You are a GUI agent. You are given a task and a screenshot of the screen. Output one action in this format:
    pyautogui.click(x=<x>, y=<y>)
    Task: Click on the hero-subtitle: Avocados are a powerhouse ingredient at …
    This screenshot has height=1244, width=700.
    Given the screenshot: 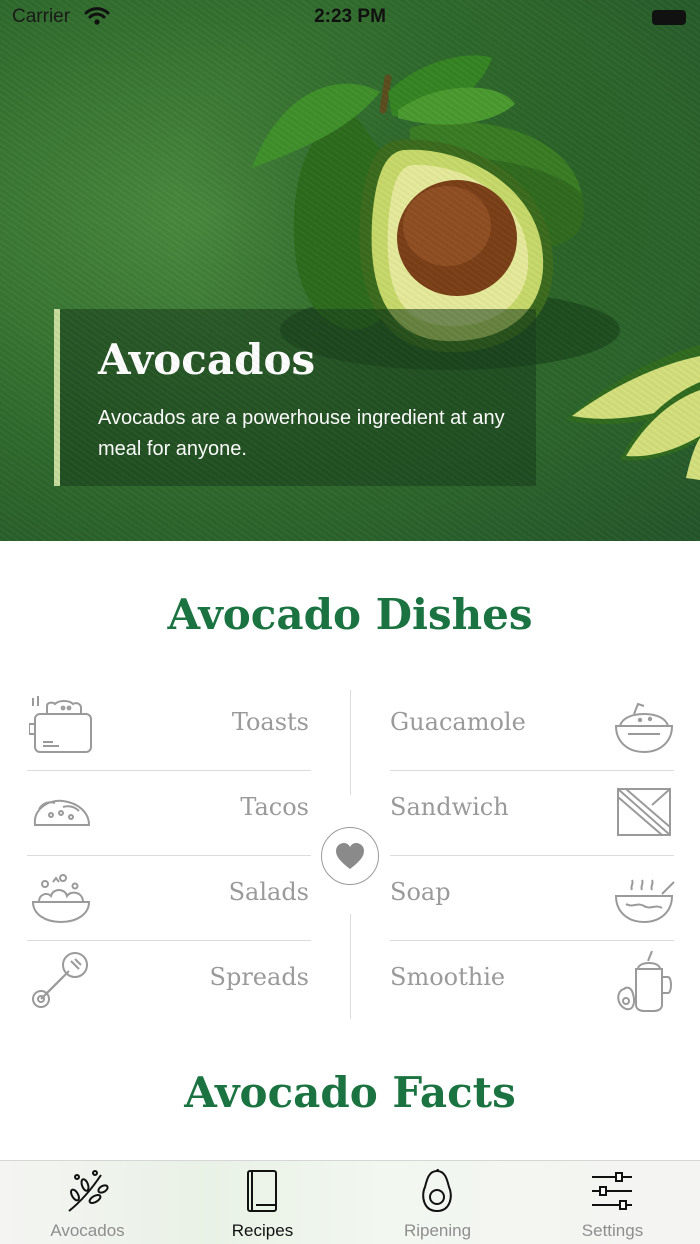 What is the action you would take?
    pyautogui.click(x=301, y=433)
    